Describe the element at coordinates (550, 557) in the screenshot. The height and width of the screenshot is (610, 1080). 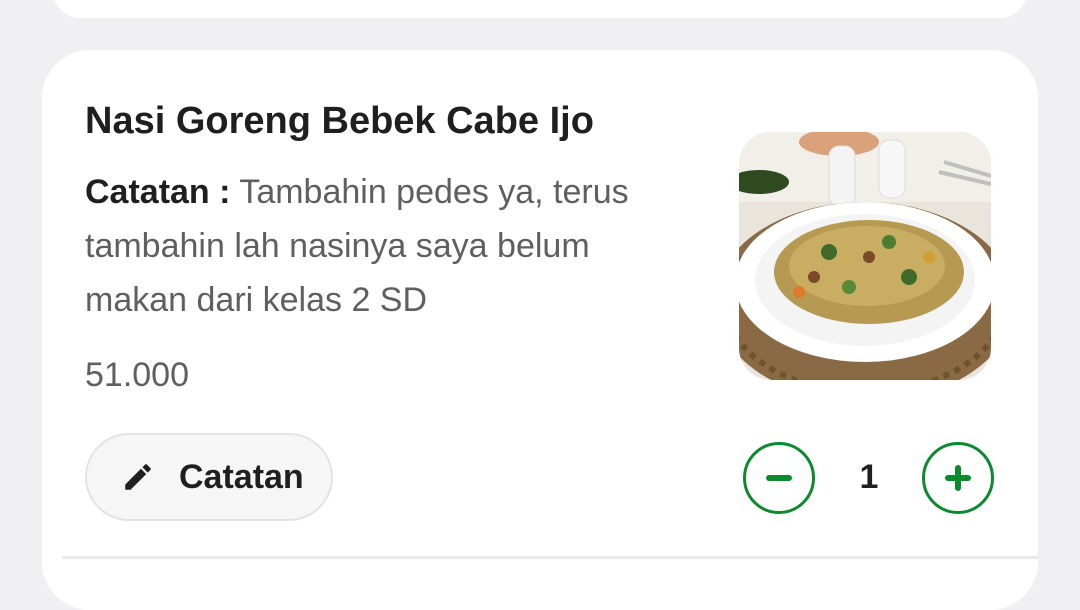
I see `card-divider` at that location.